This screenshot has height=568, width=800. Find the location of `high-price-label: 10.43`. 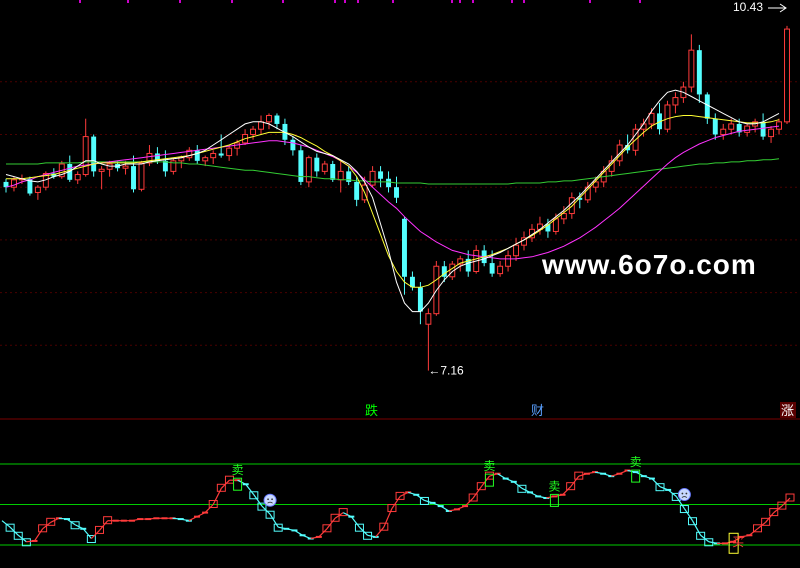

high-price-label: 10.43 is located at coordinates (748, 7).